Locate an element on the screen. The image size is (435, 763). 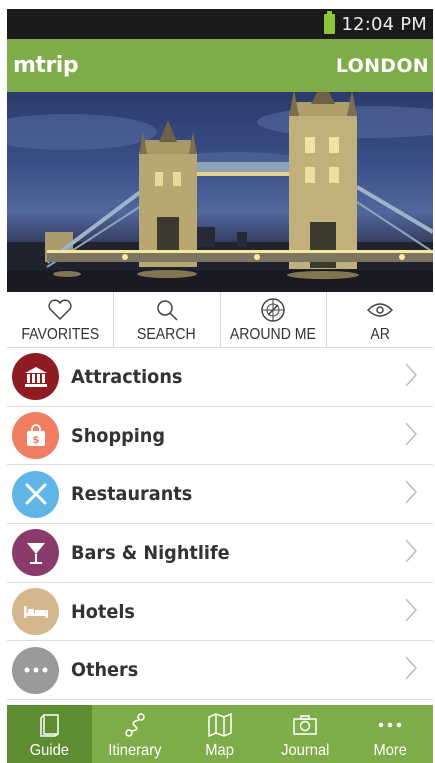
bottom-tab-bar: Guide Itinerary Map Journal More is located at coordinates (220, 734).